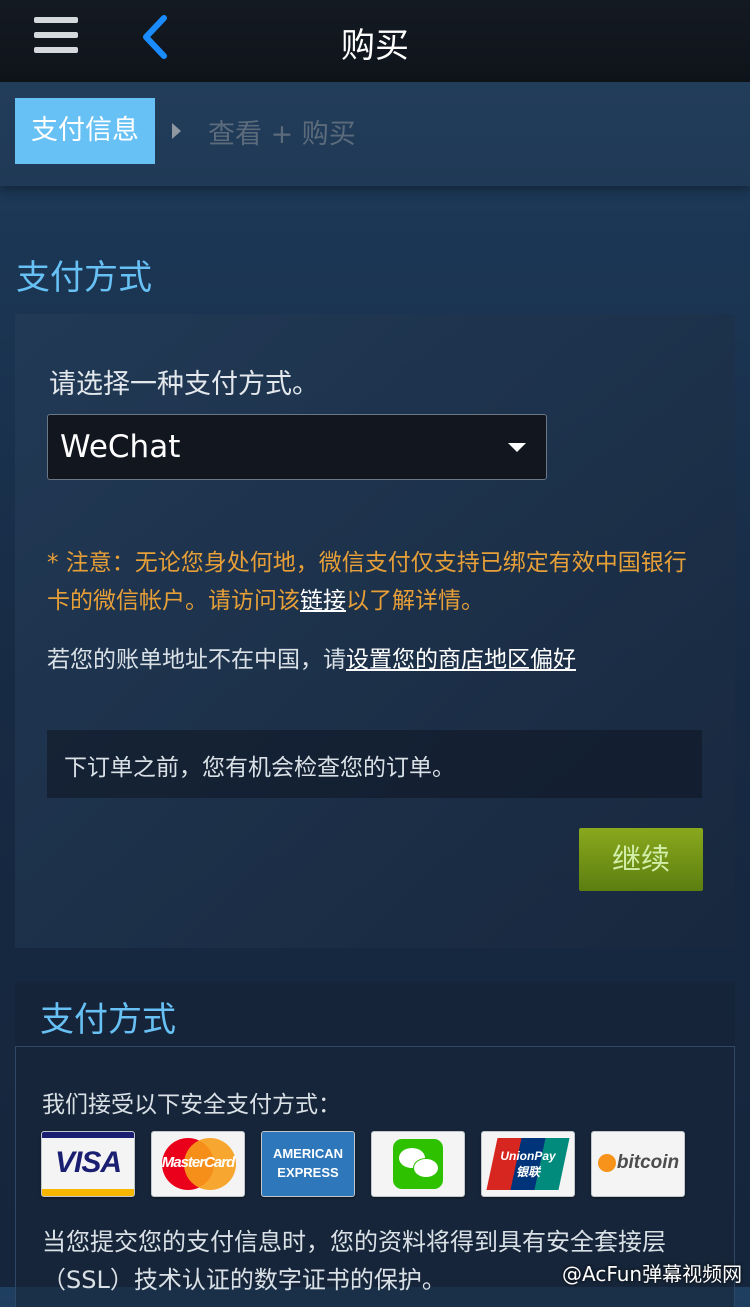  What do you see at coordinates (108, 1020) in the screenshot?
I see `accepted-methods-heading: 支付方式` at bounding box center [108, 1020].